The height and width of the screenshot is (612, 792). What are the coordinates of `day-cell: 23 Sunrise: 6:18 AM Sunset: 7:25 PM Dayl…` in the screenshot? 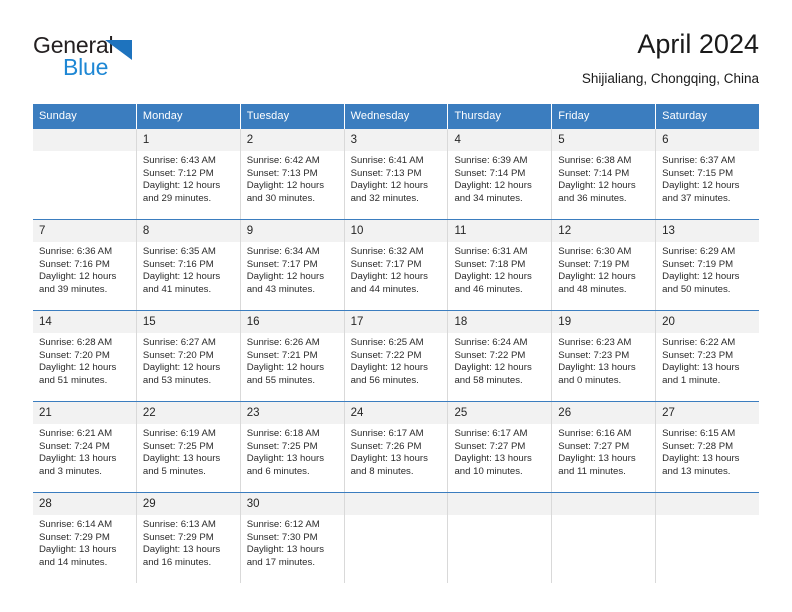 It's located at (292, 447).